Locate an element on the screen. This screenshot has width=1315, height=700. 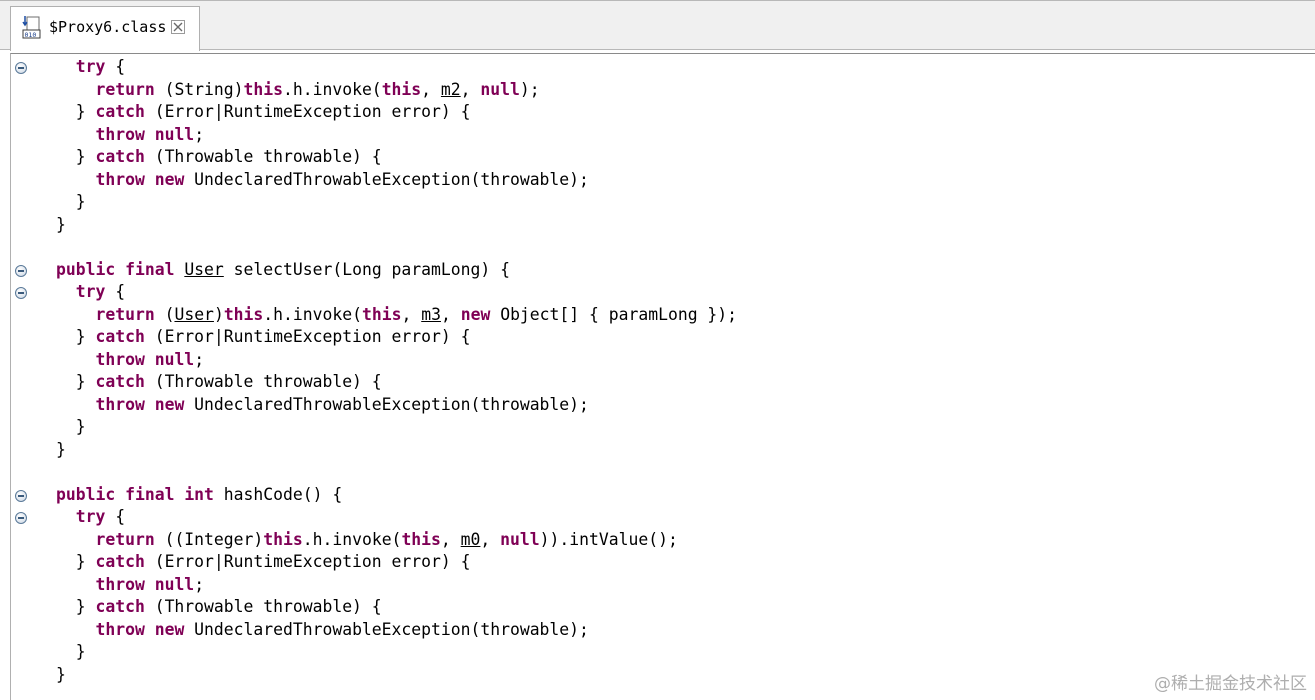
code-token: { is located at coordinates (115, 291).